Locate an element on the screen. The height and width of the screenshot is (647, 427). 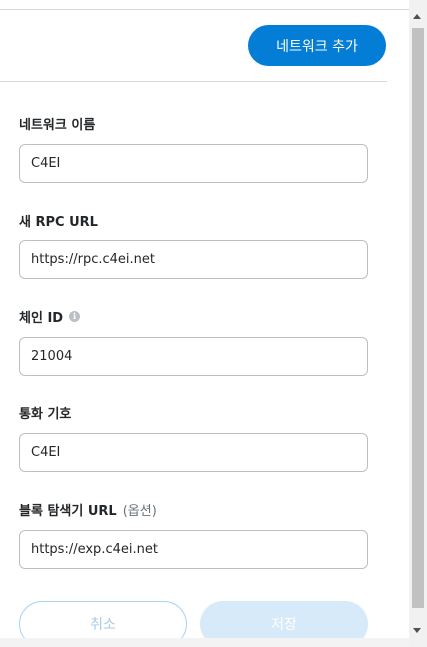
header: 네트워크 추가 is located at coordinates (193, 46).